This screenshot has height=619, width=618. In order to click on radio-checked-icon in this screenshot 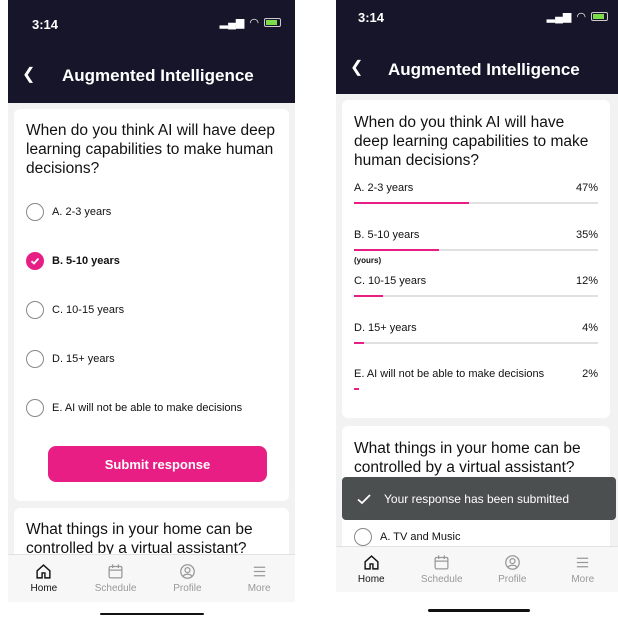, I will do `click(35, 261)`.